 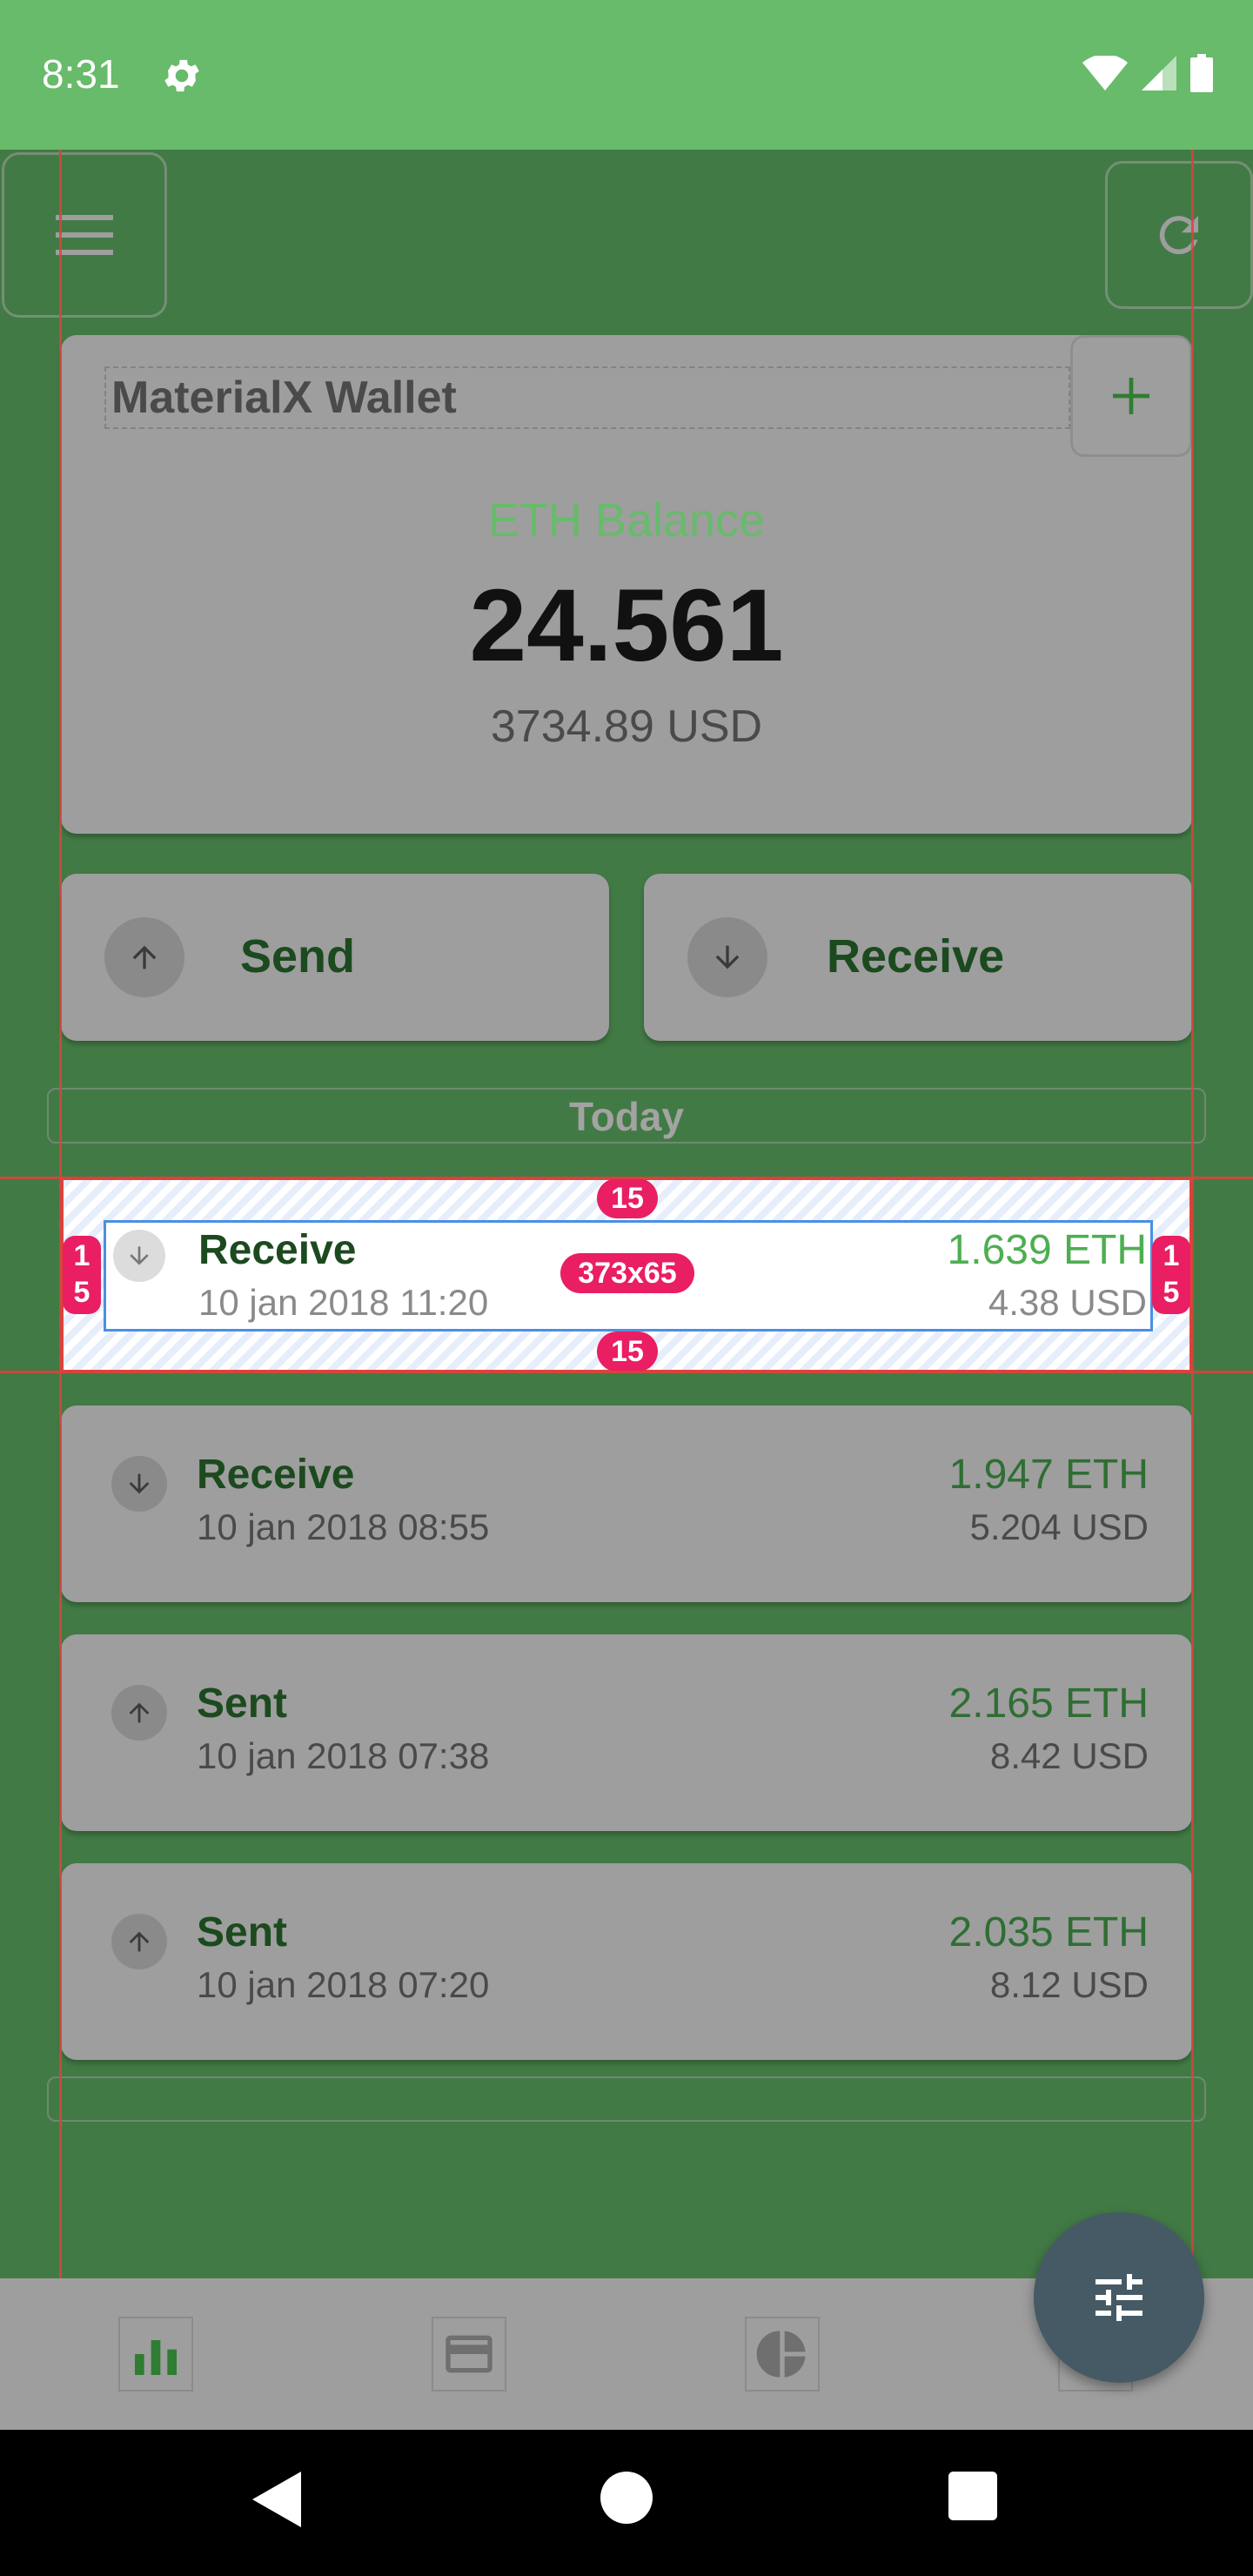 I want to click on tune-icon, so click(x=1119, y=2297).